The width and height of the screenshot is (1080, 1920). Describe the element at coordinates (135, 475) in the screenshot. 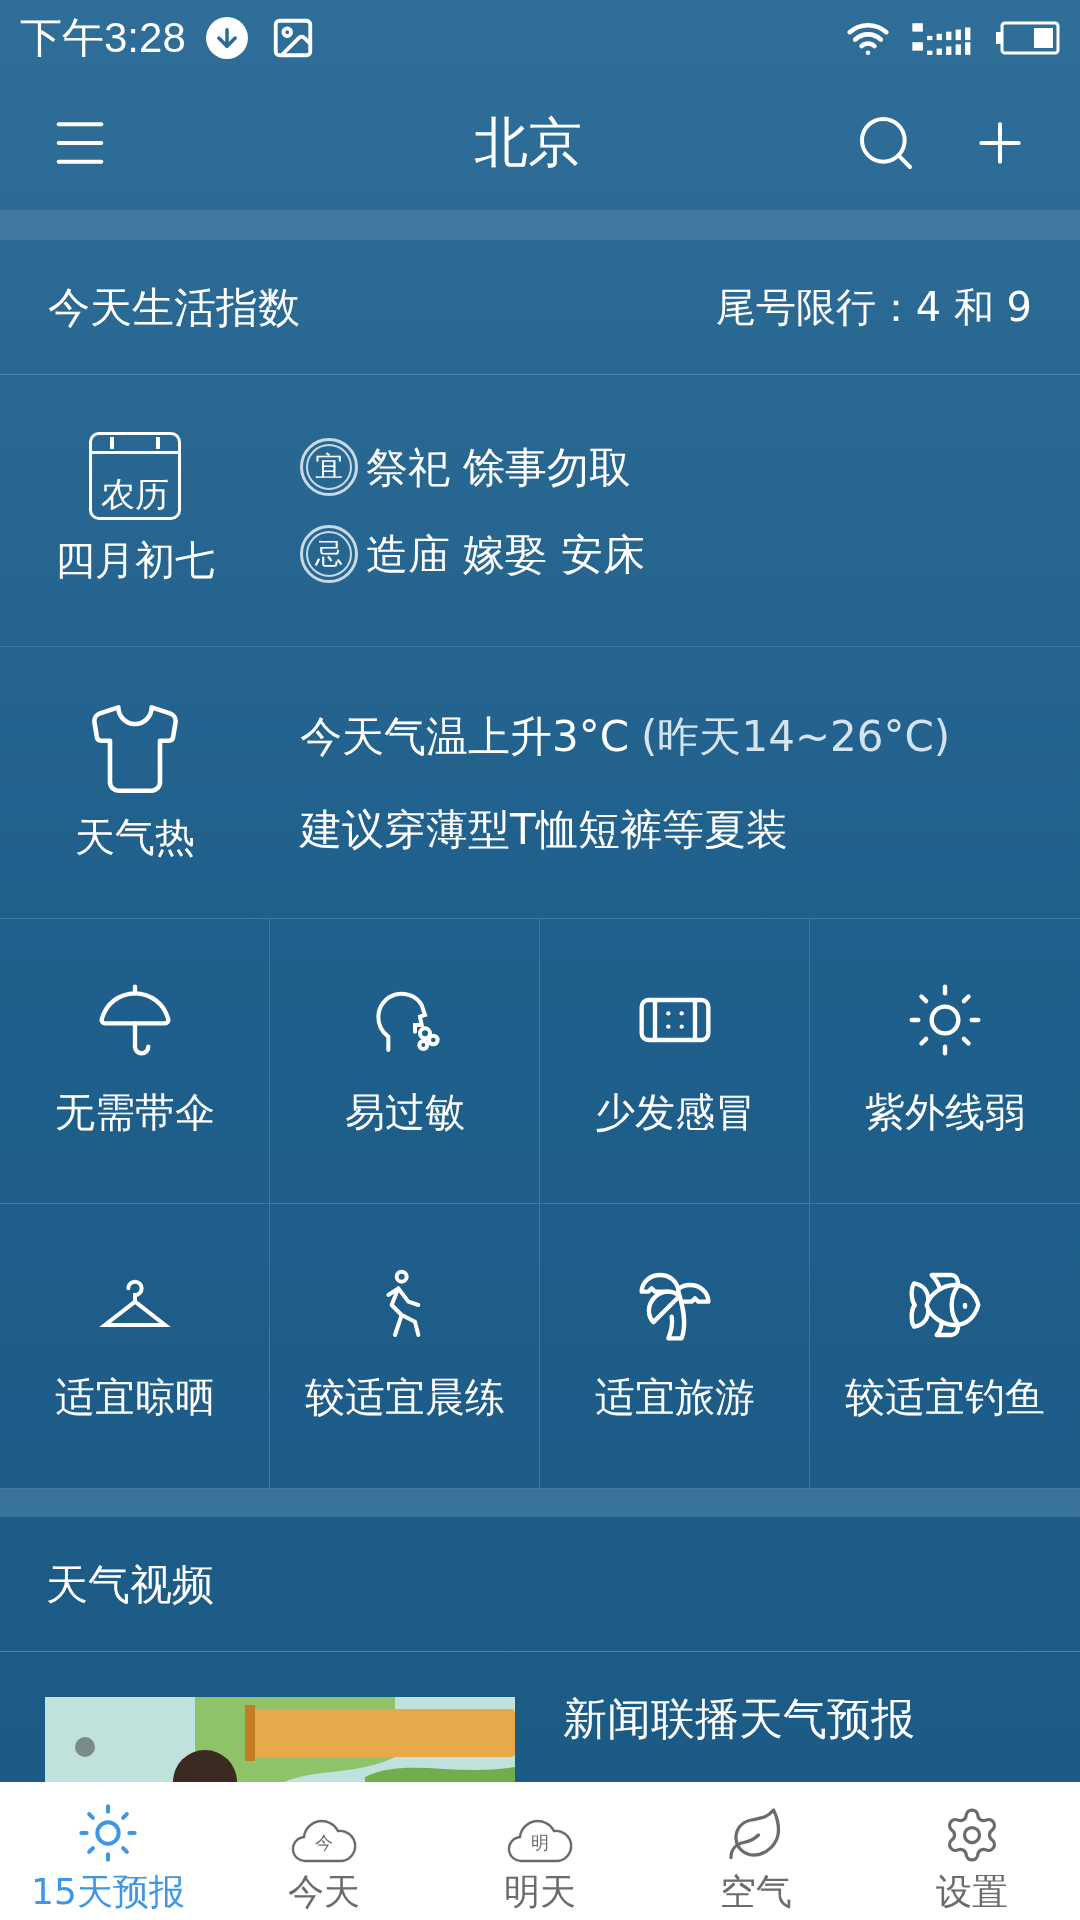

I see `calendar-icon: 农历` at that location.